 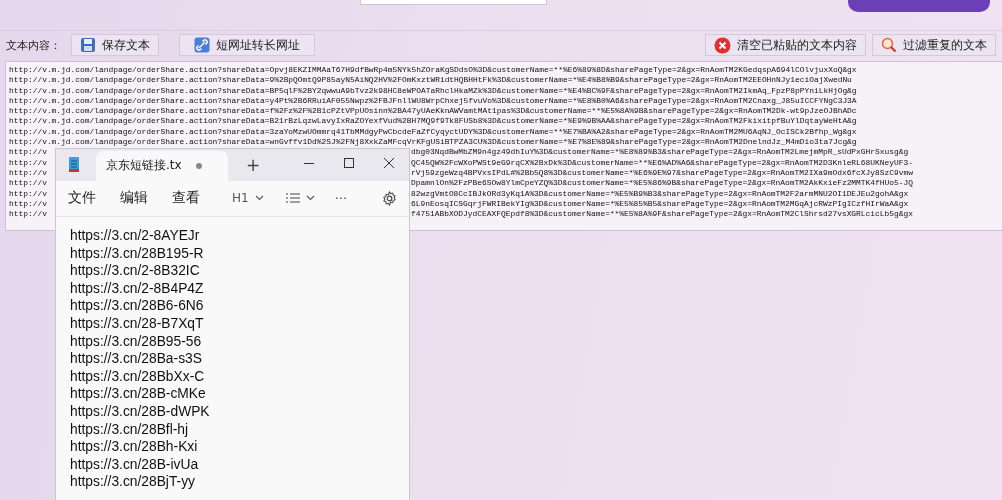 What do you see at coordinates (134, 447) in the screenshot?
I see `short-url: https://3.cn/28Bh-Kxi` at bounding box center [134, 447].